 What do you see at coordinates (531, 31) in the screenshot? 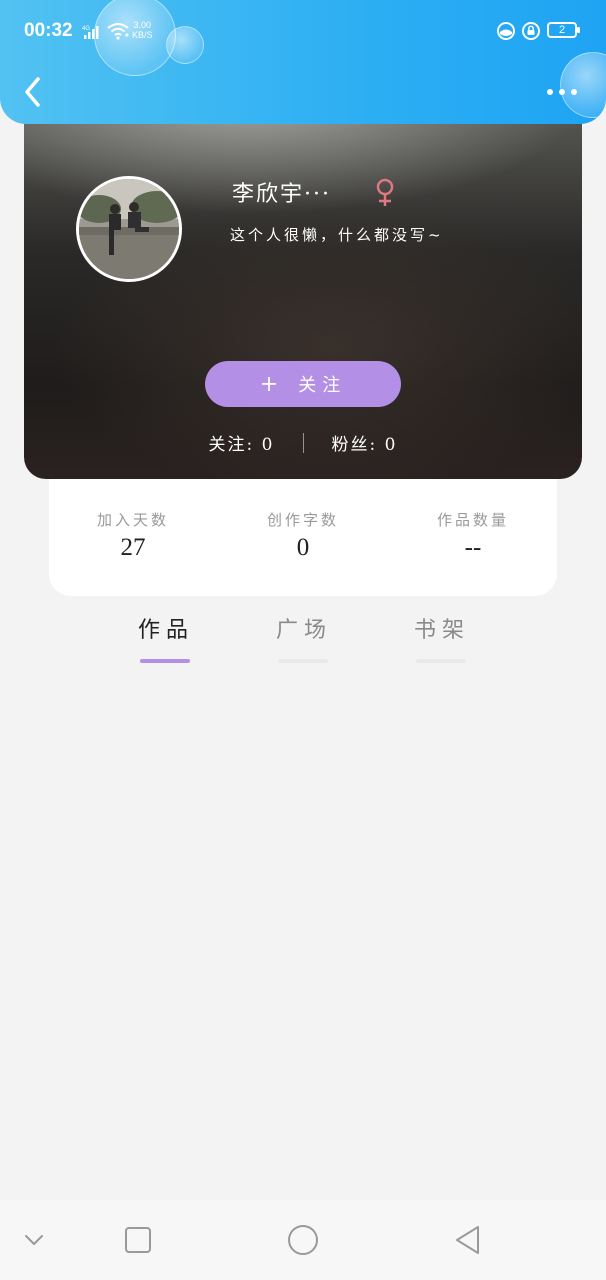
I see `rotation-lock-icon` at bounding box center [531, 31].